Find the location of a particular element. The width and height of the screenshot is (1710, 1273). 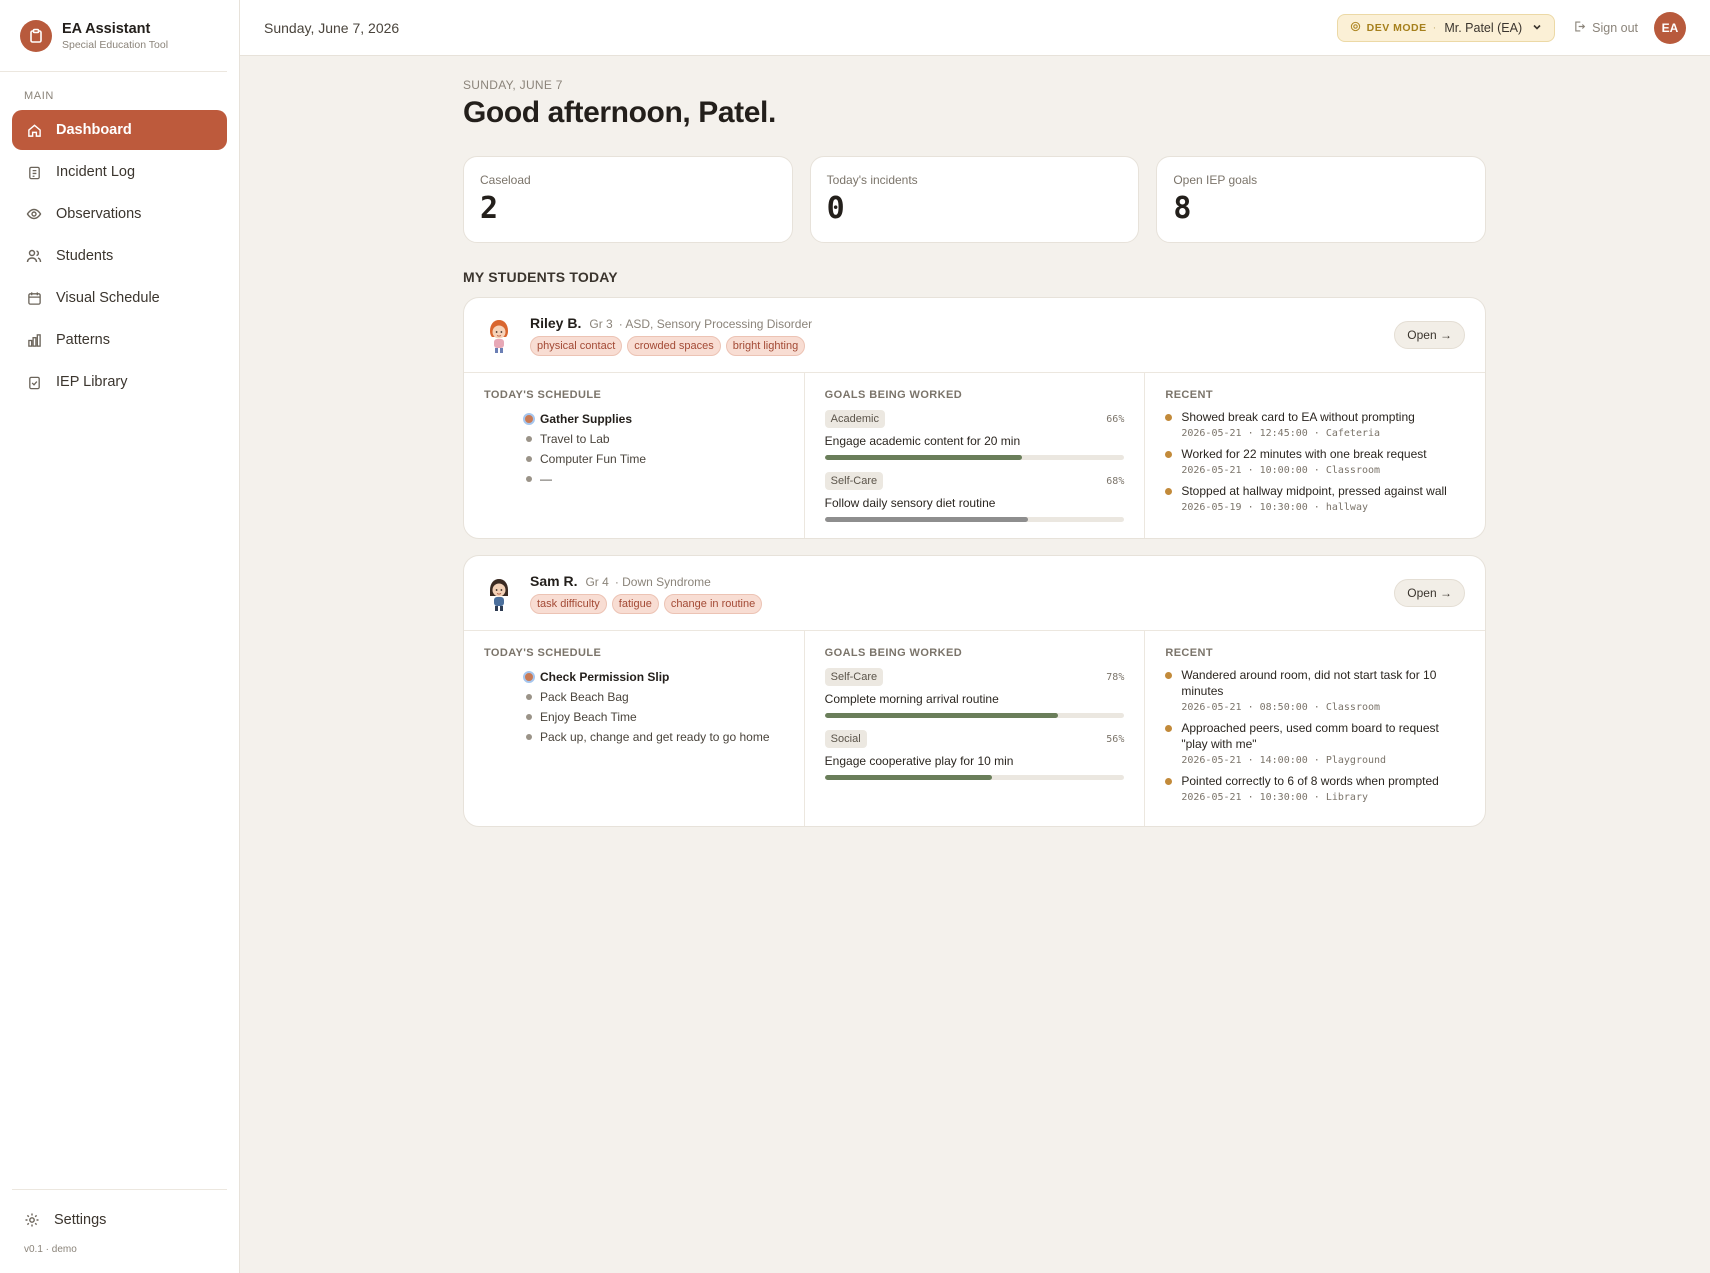

trigger-tag: bright lighting is located at coordinates (765, 345).